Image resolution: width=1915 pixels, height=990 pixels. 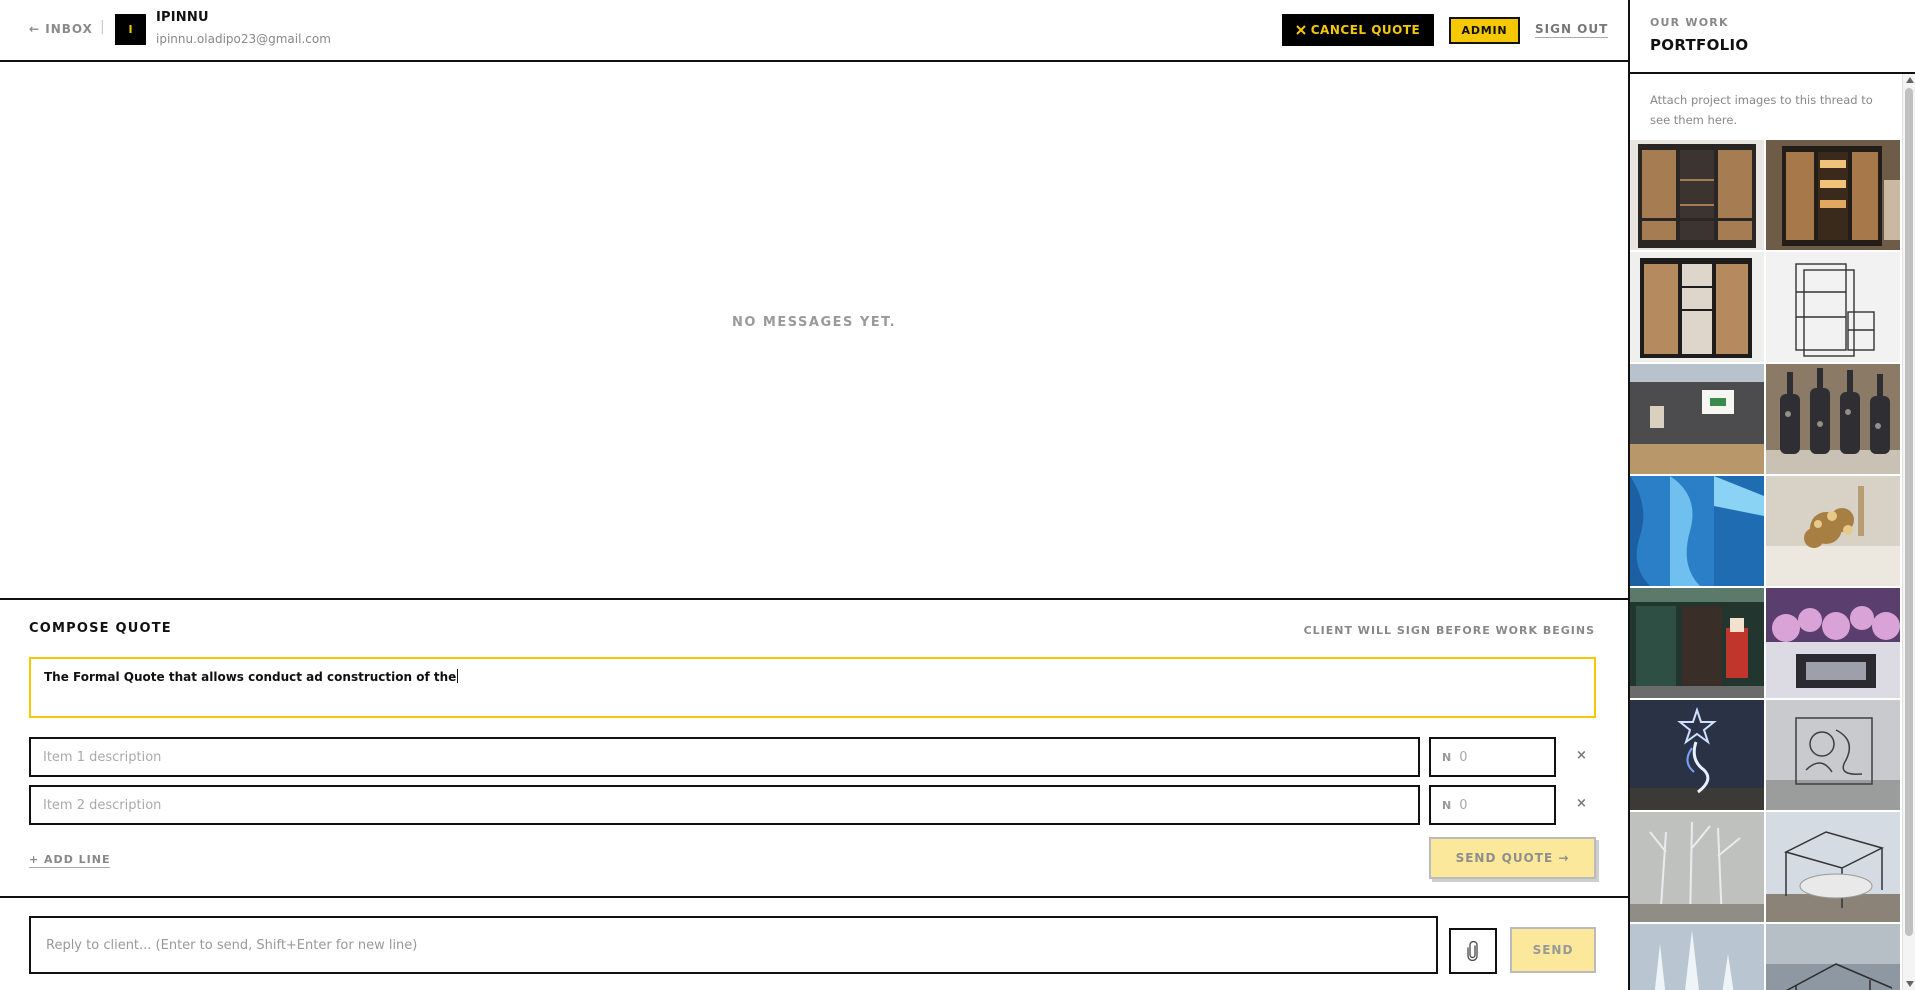 I want to click on admin-label: ADMIN, so click(x=1484, y=30).